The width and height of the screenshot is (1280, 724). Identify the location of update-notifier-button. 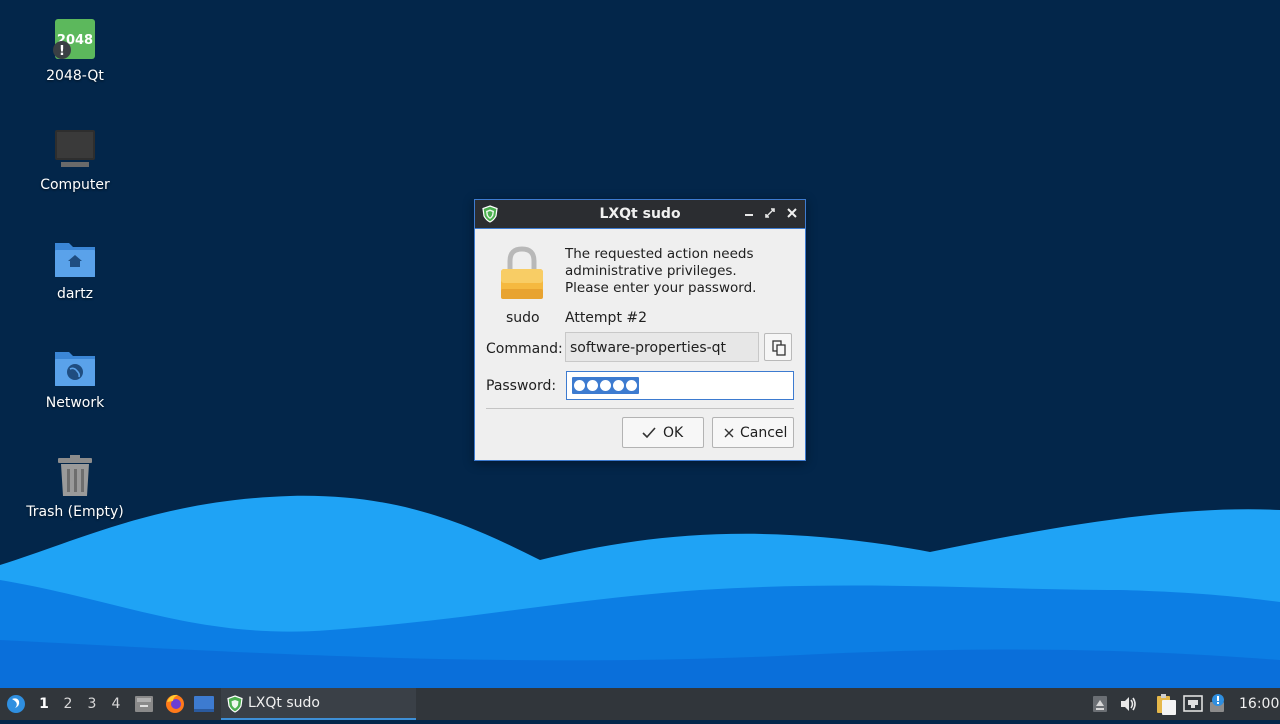
(1218, 704).